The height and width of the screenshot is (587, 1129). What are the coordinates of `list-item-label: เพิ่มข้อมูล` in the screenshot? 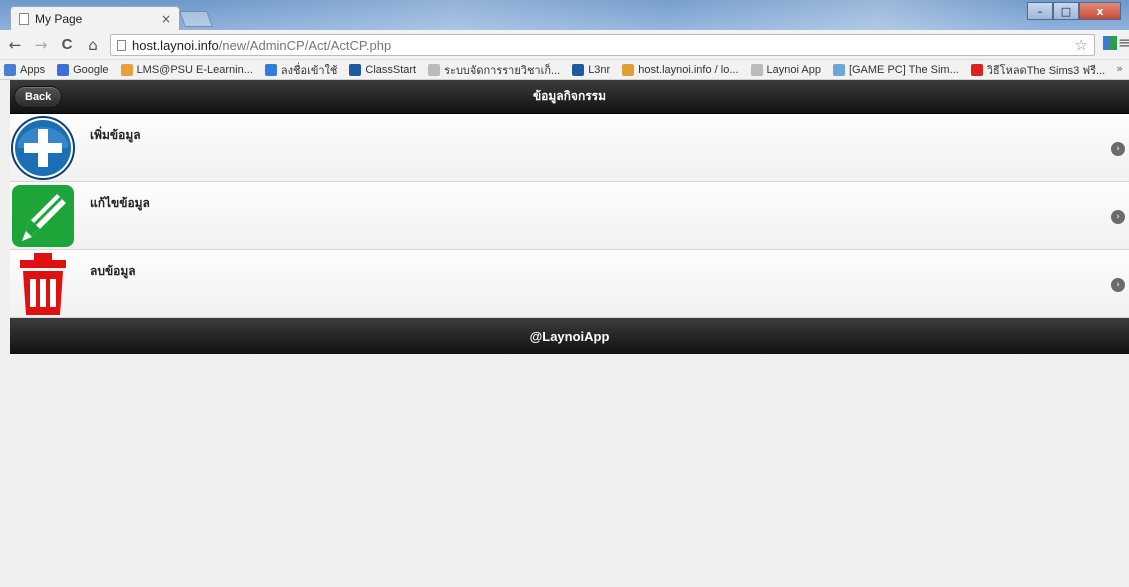 It's located at (115, 135).